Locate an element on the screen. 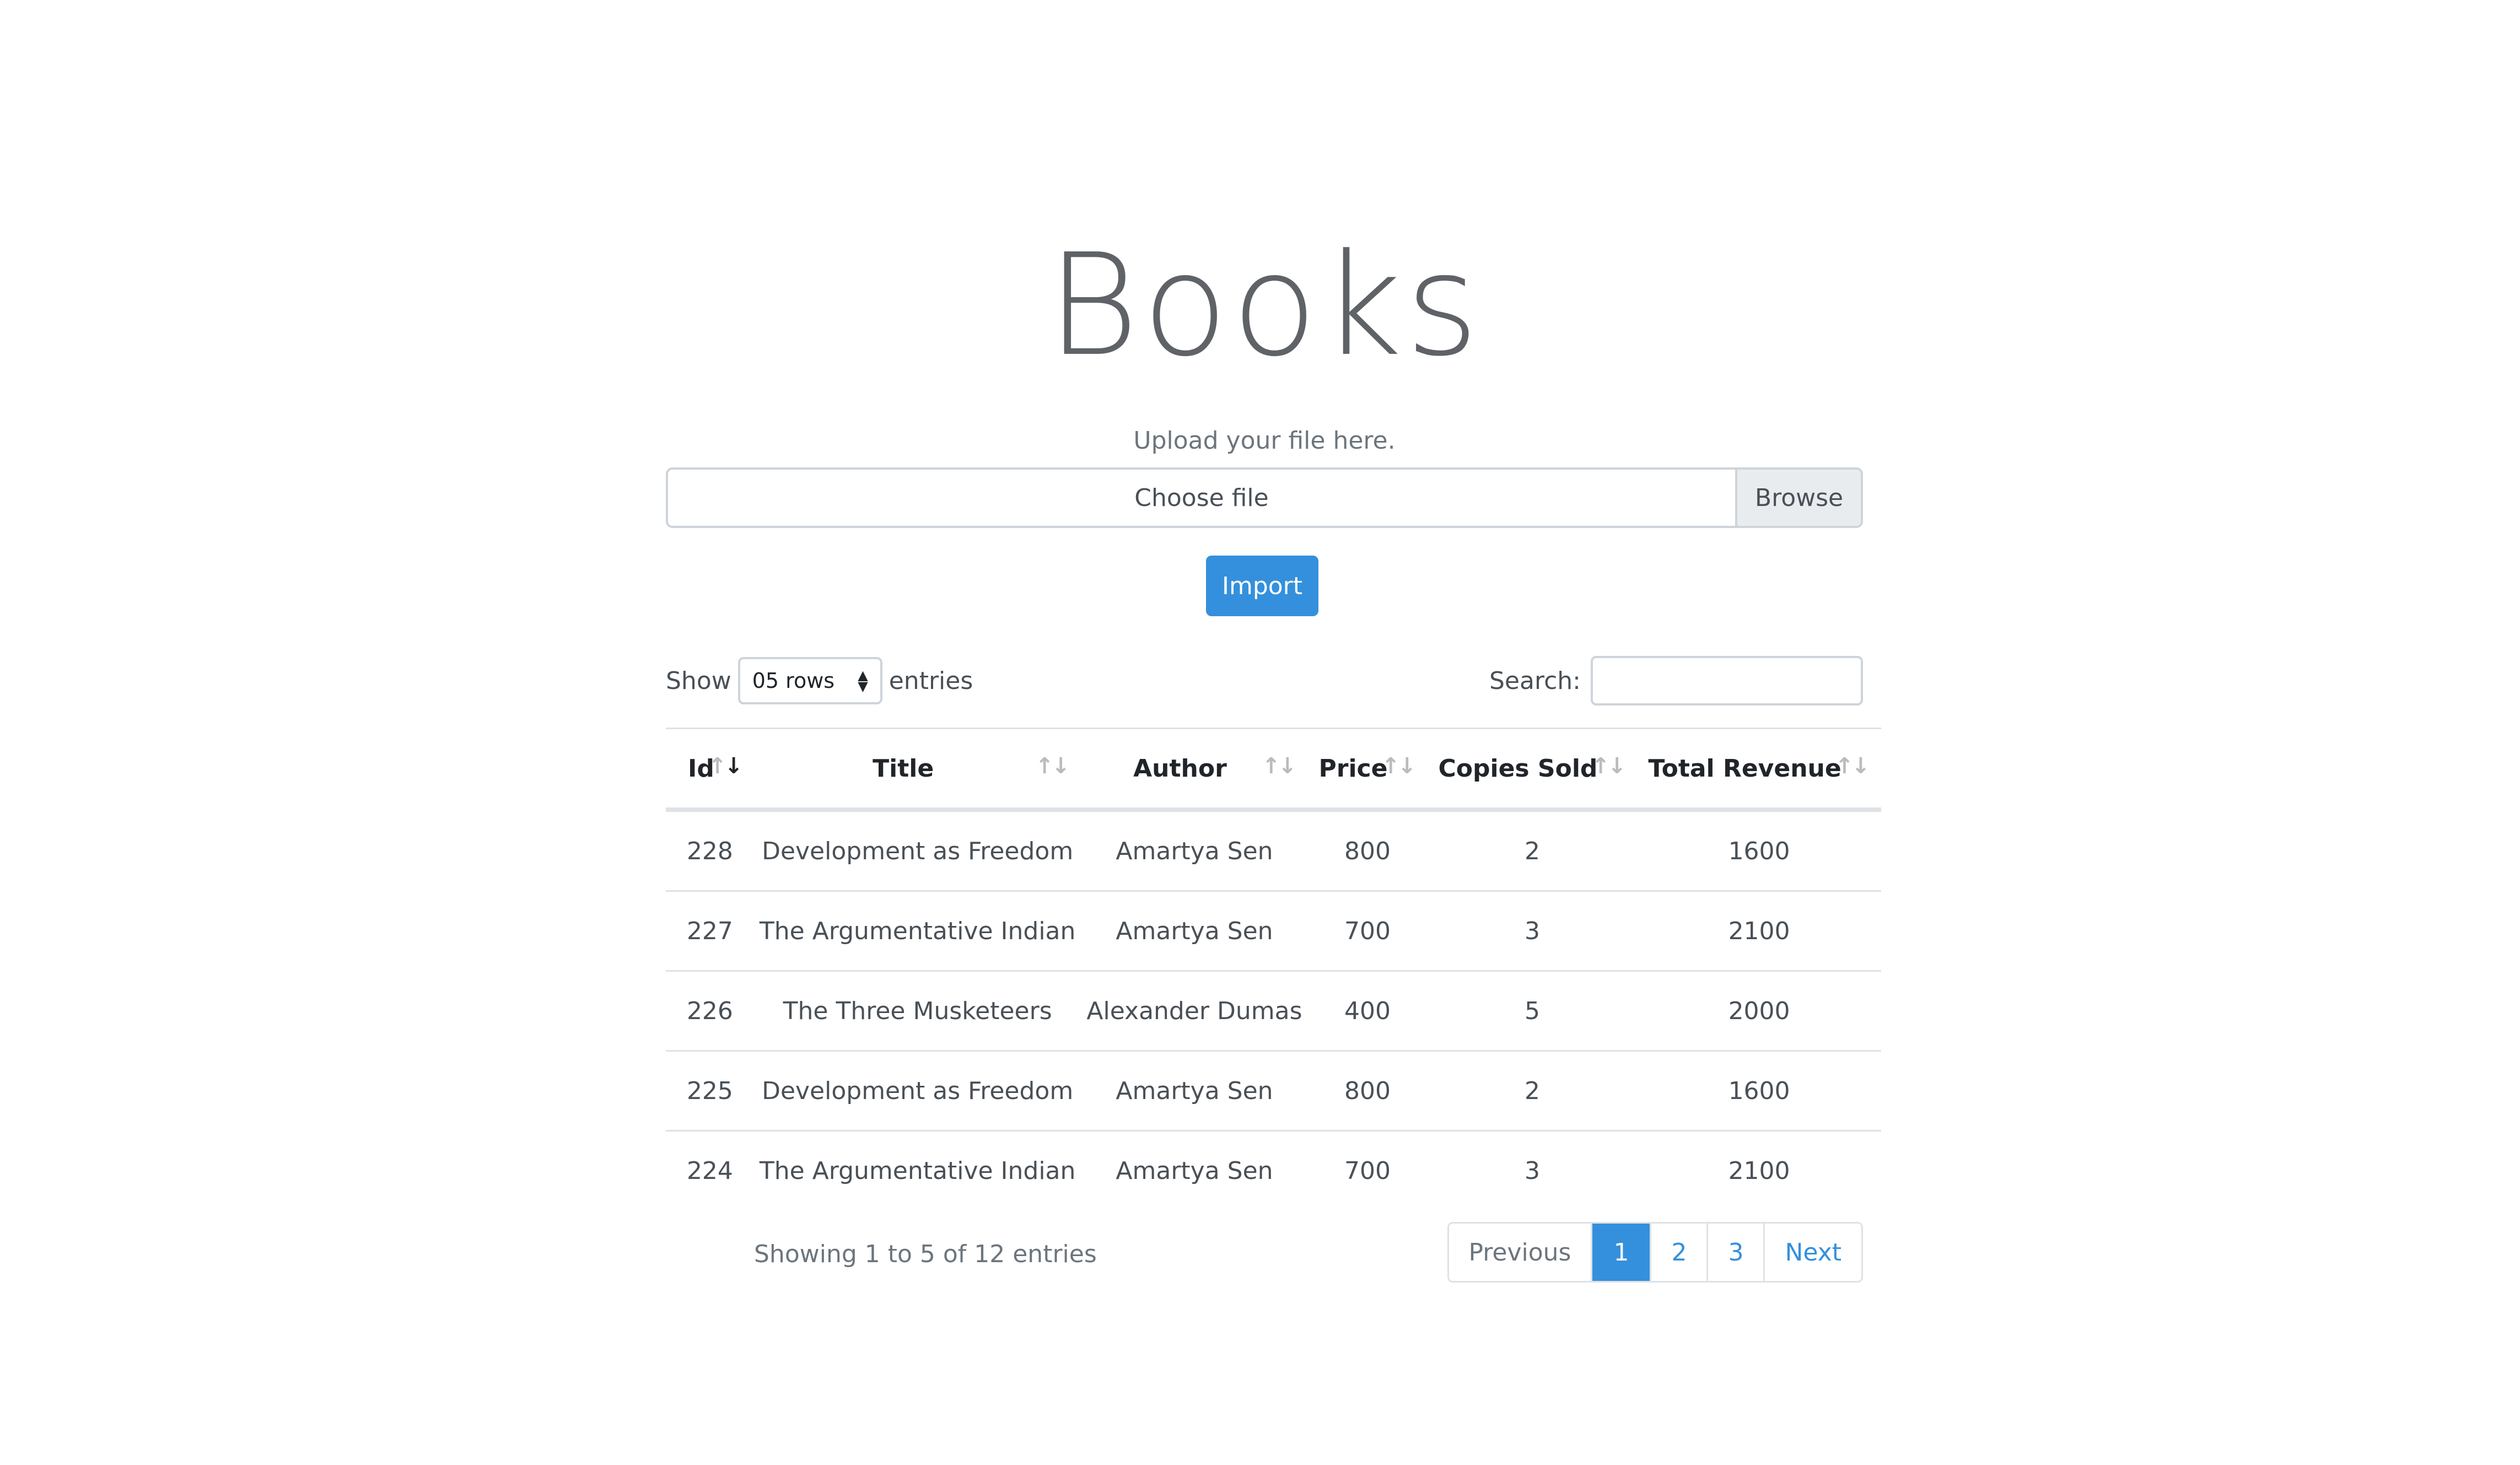 This screenshot has height=1465, width=2520. column-header-total-revenue: Total Revenue ↑↓ is located at coordinates (1759, 770).